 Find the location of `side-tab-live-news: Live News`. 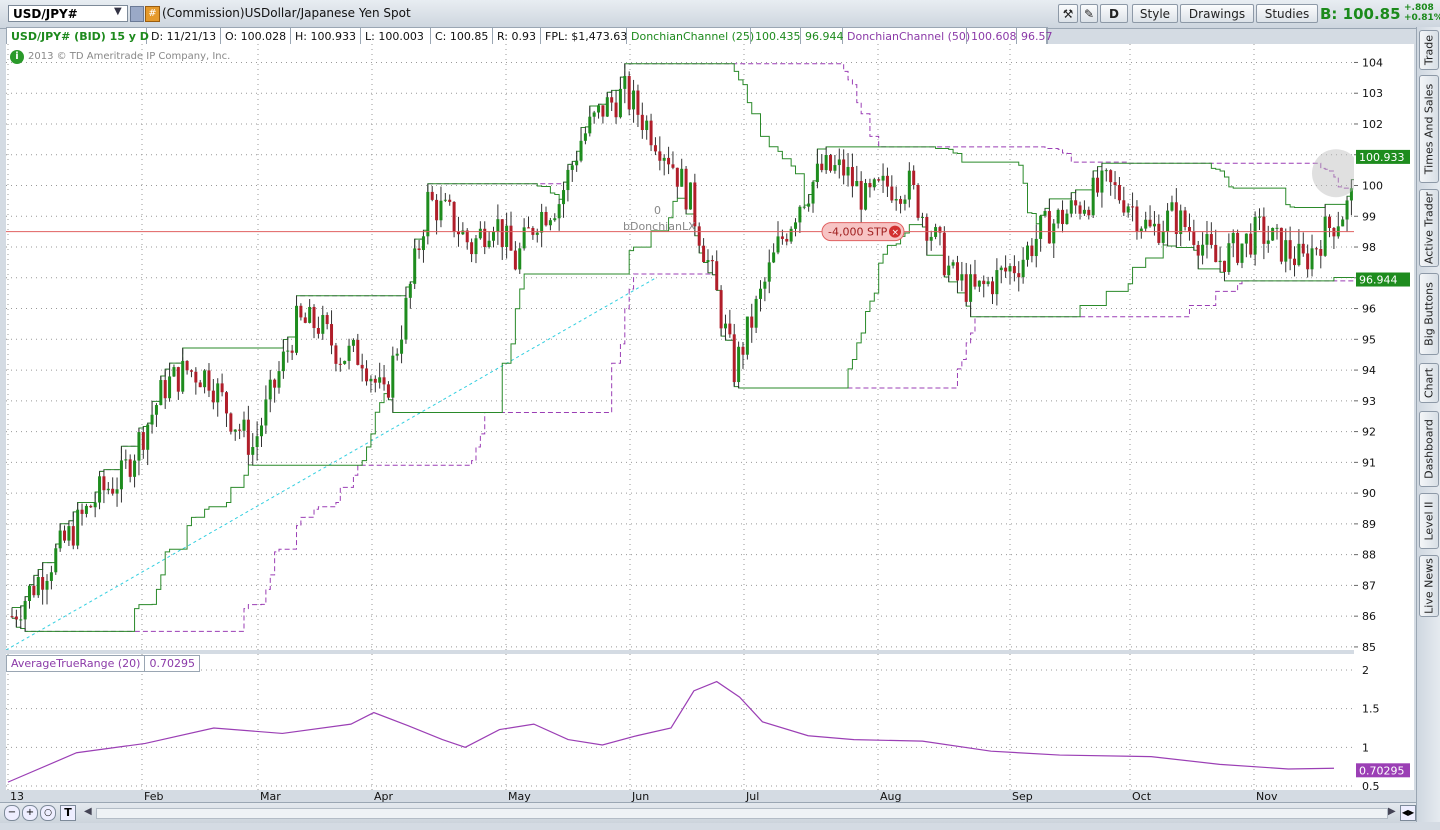

side-tab-live-news: Live News is located at coordinates (1429, 586).